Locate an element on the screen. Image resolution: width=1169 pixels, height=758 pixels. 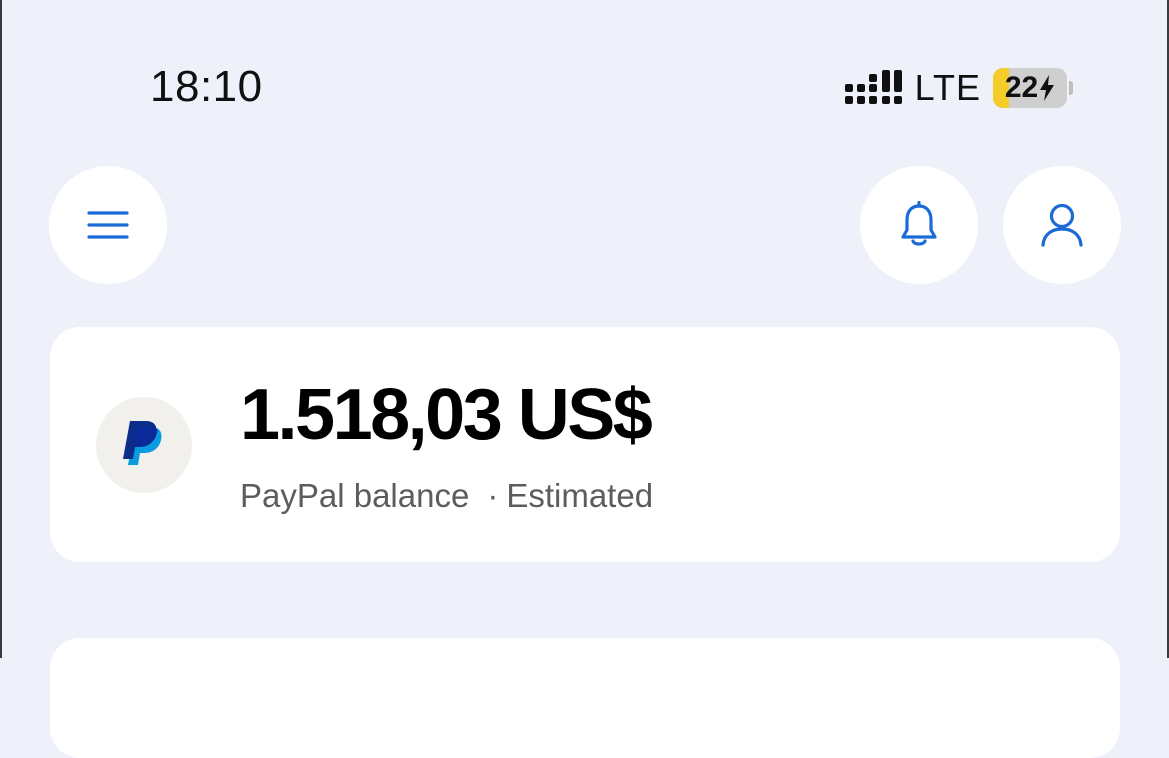
notifications-button is located at coordinates (919, 225).